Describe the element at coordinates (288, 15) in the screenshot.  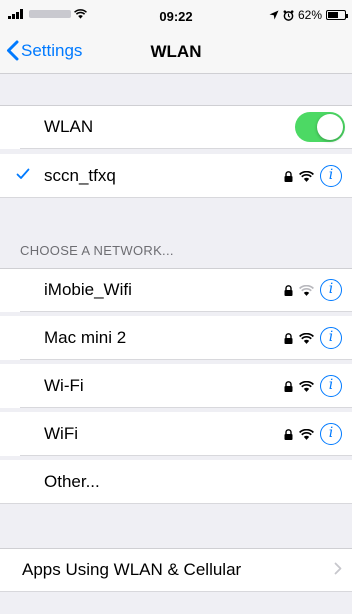
I see `alarm-icon` at that location.